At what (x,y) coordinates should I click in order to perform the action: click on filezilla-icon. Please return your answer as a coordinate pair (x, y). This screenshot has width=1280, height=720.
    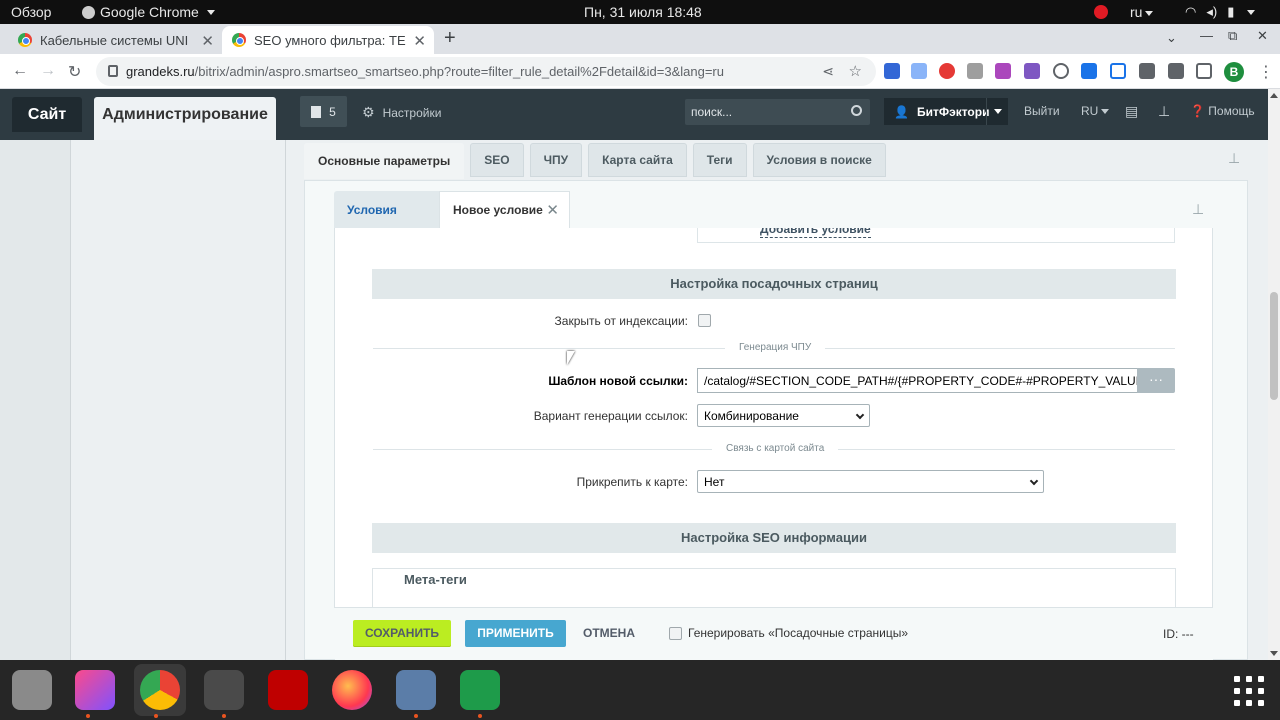
    Looking at the image, I should click on (288, 690).